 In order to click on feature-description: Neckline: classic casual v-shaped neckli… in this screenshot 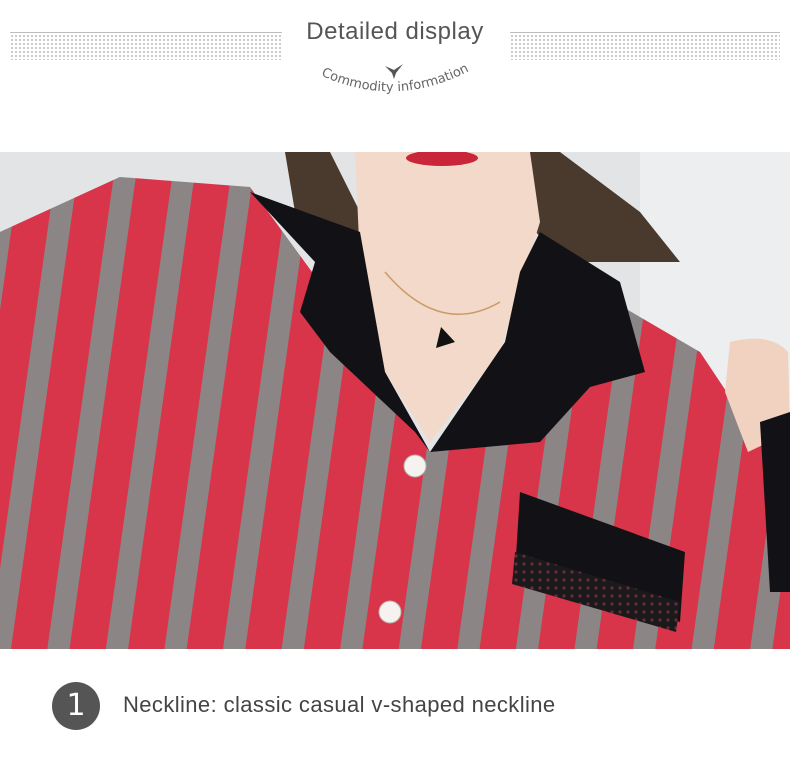, I will do `click(339, 704)`.